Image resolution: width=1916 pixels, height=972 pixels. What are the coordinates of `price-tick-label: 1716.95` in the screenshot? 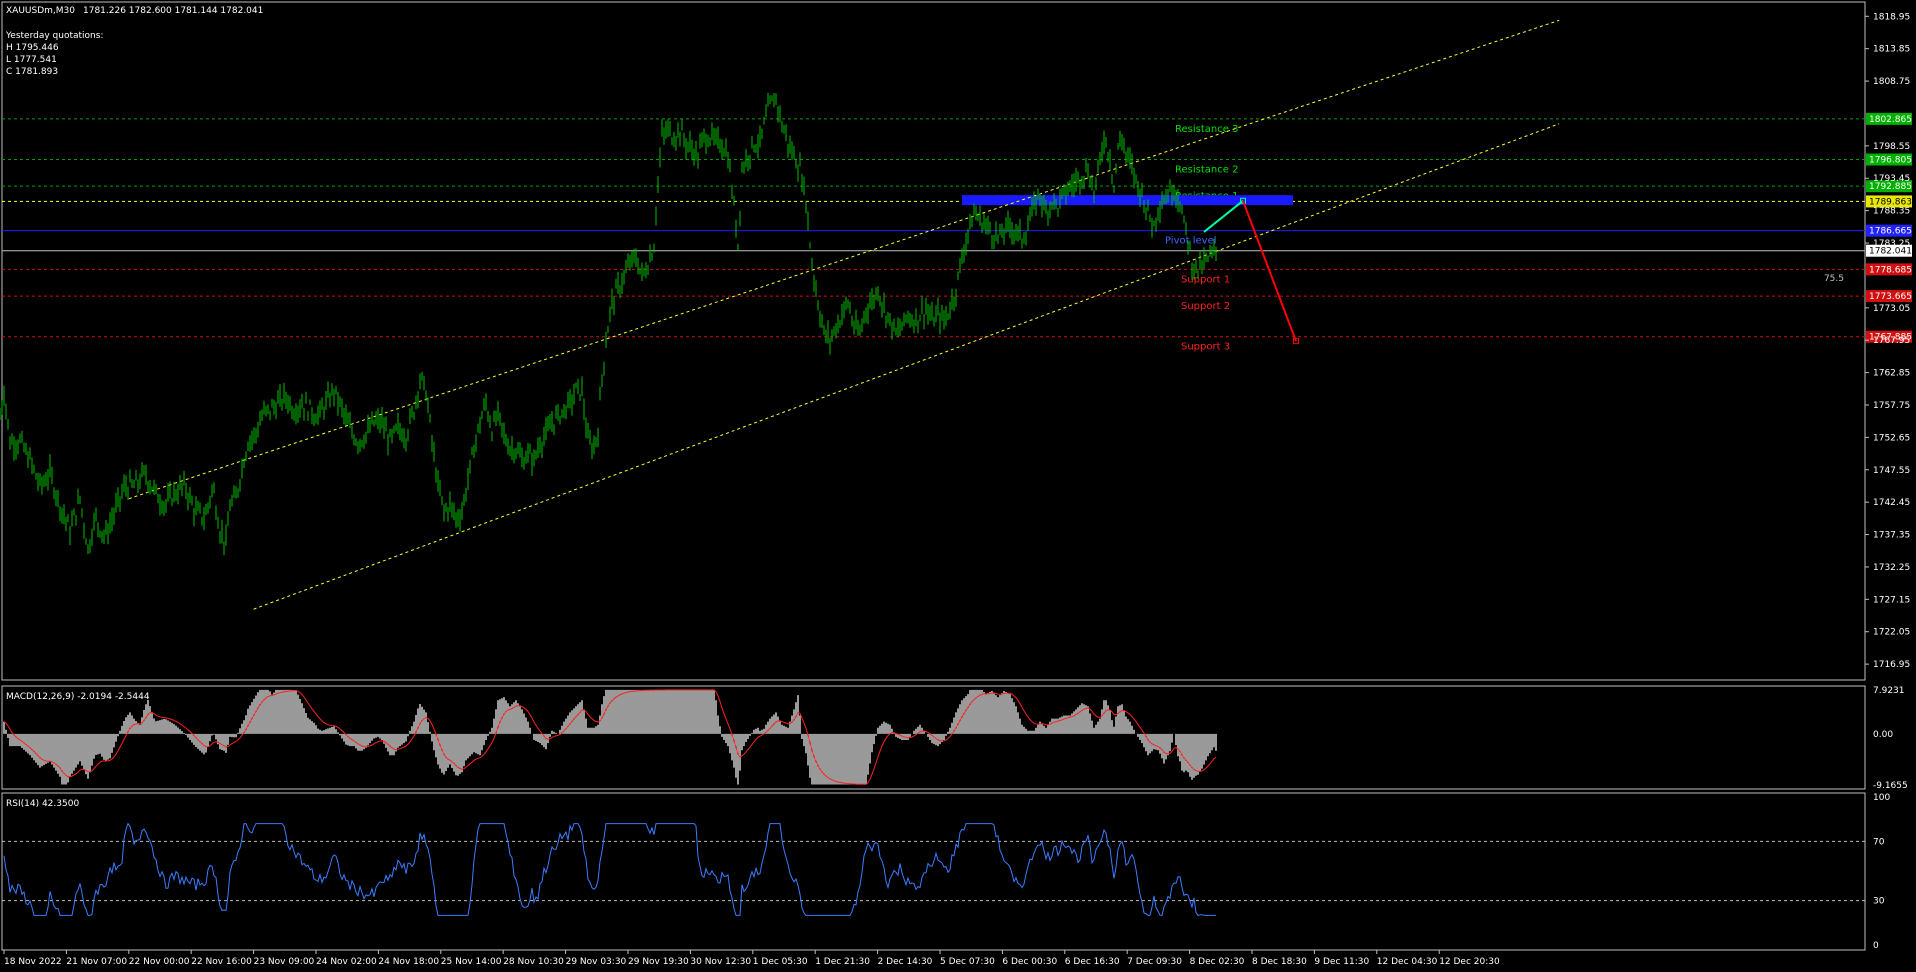 It's located at (1891, 665).